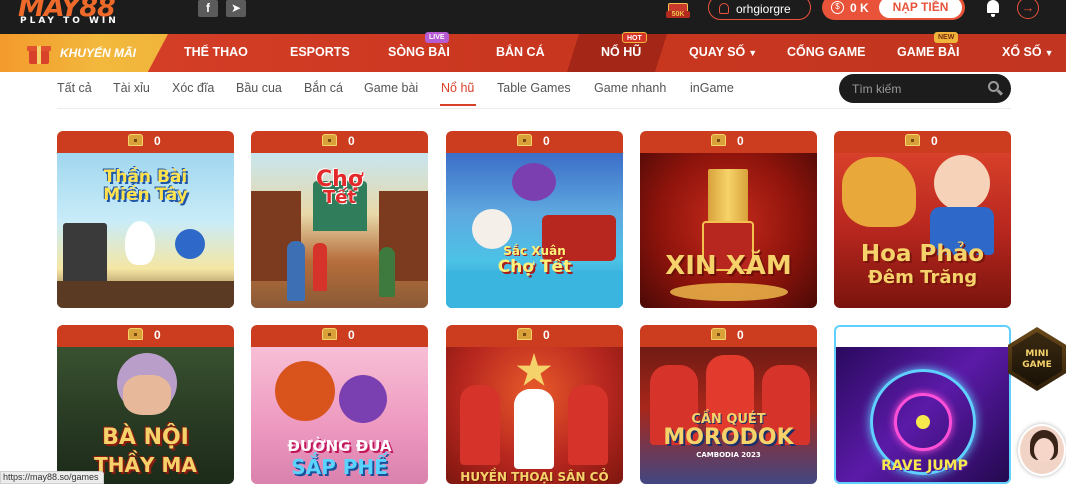  Describe the element at coordinates (924, 466) in the screenshot. I see `game-title: RAVE JUMP` at that location.